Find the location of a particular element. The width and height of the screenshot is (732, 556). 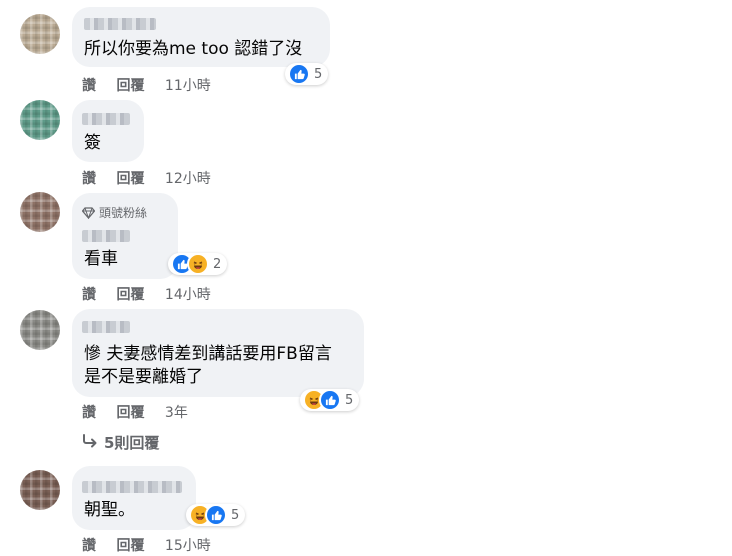

comment-text: 簽 is located at coordinates (92, 143).